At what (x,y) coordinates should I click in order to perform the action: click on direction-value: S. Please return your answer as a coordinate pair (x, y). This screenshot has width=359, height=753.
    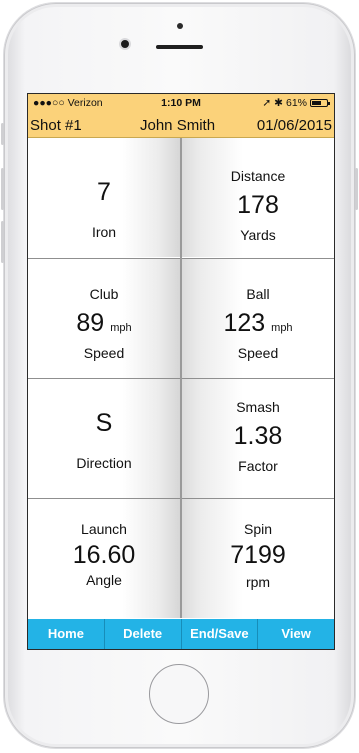
    Looking at the image, I should click on (104, 423).